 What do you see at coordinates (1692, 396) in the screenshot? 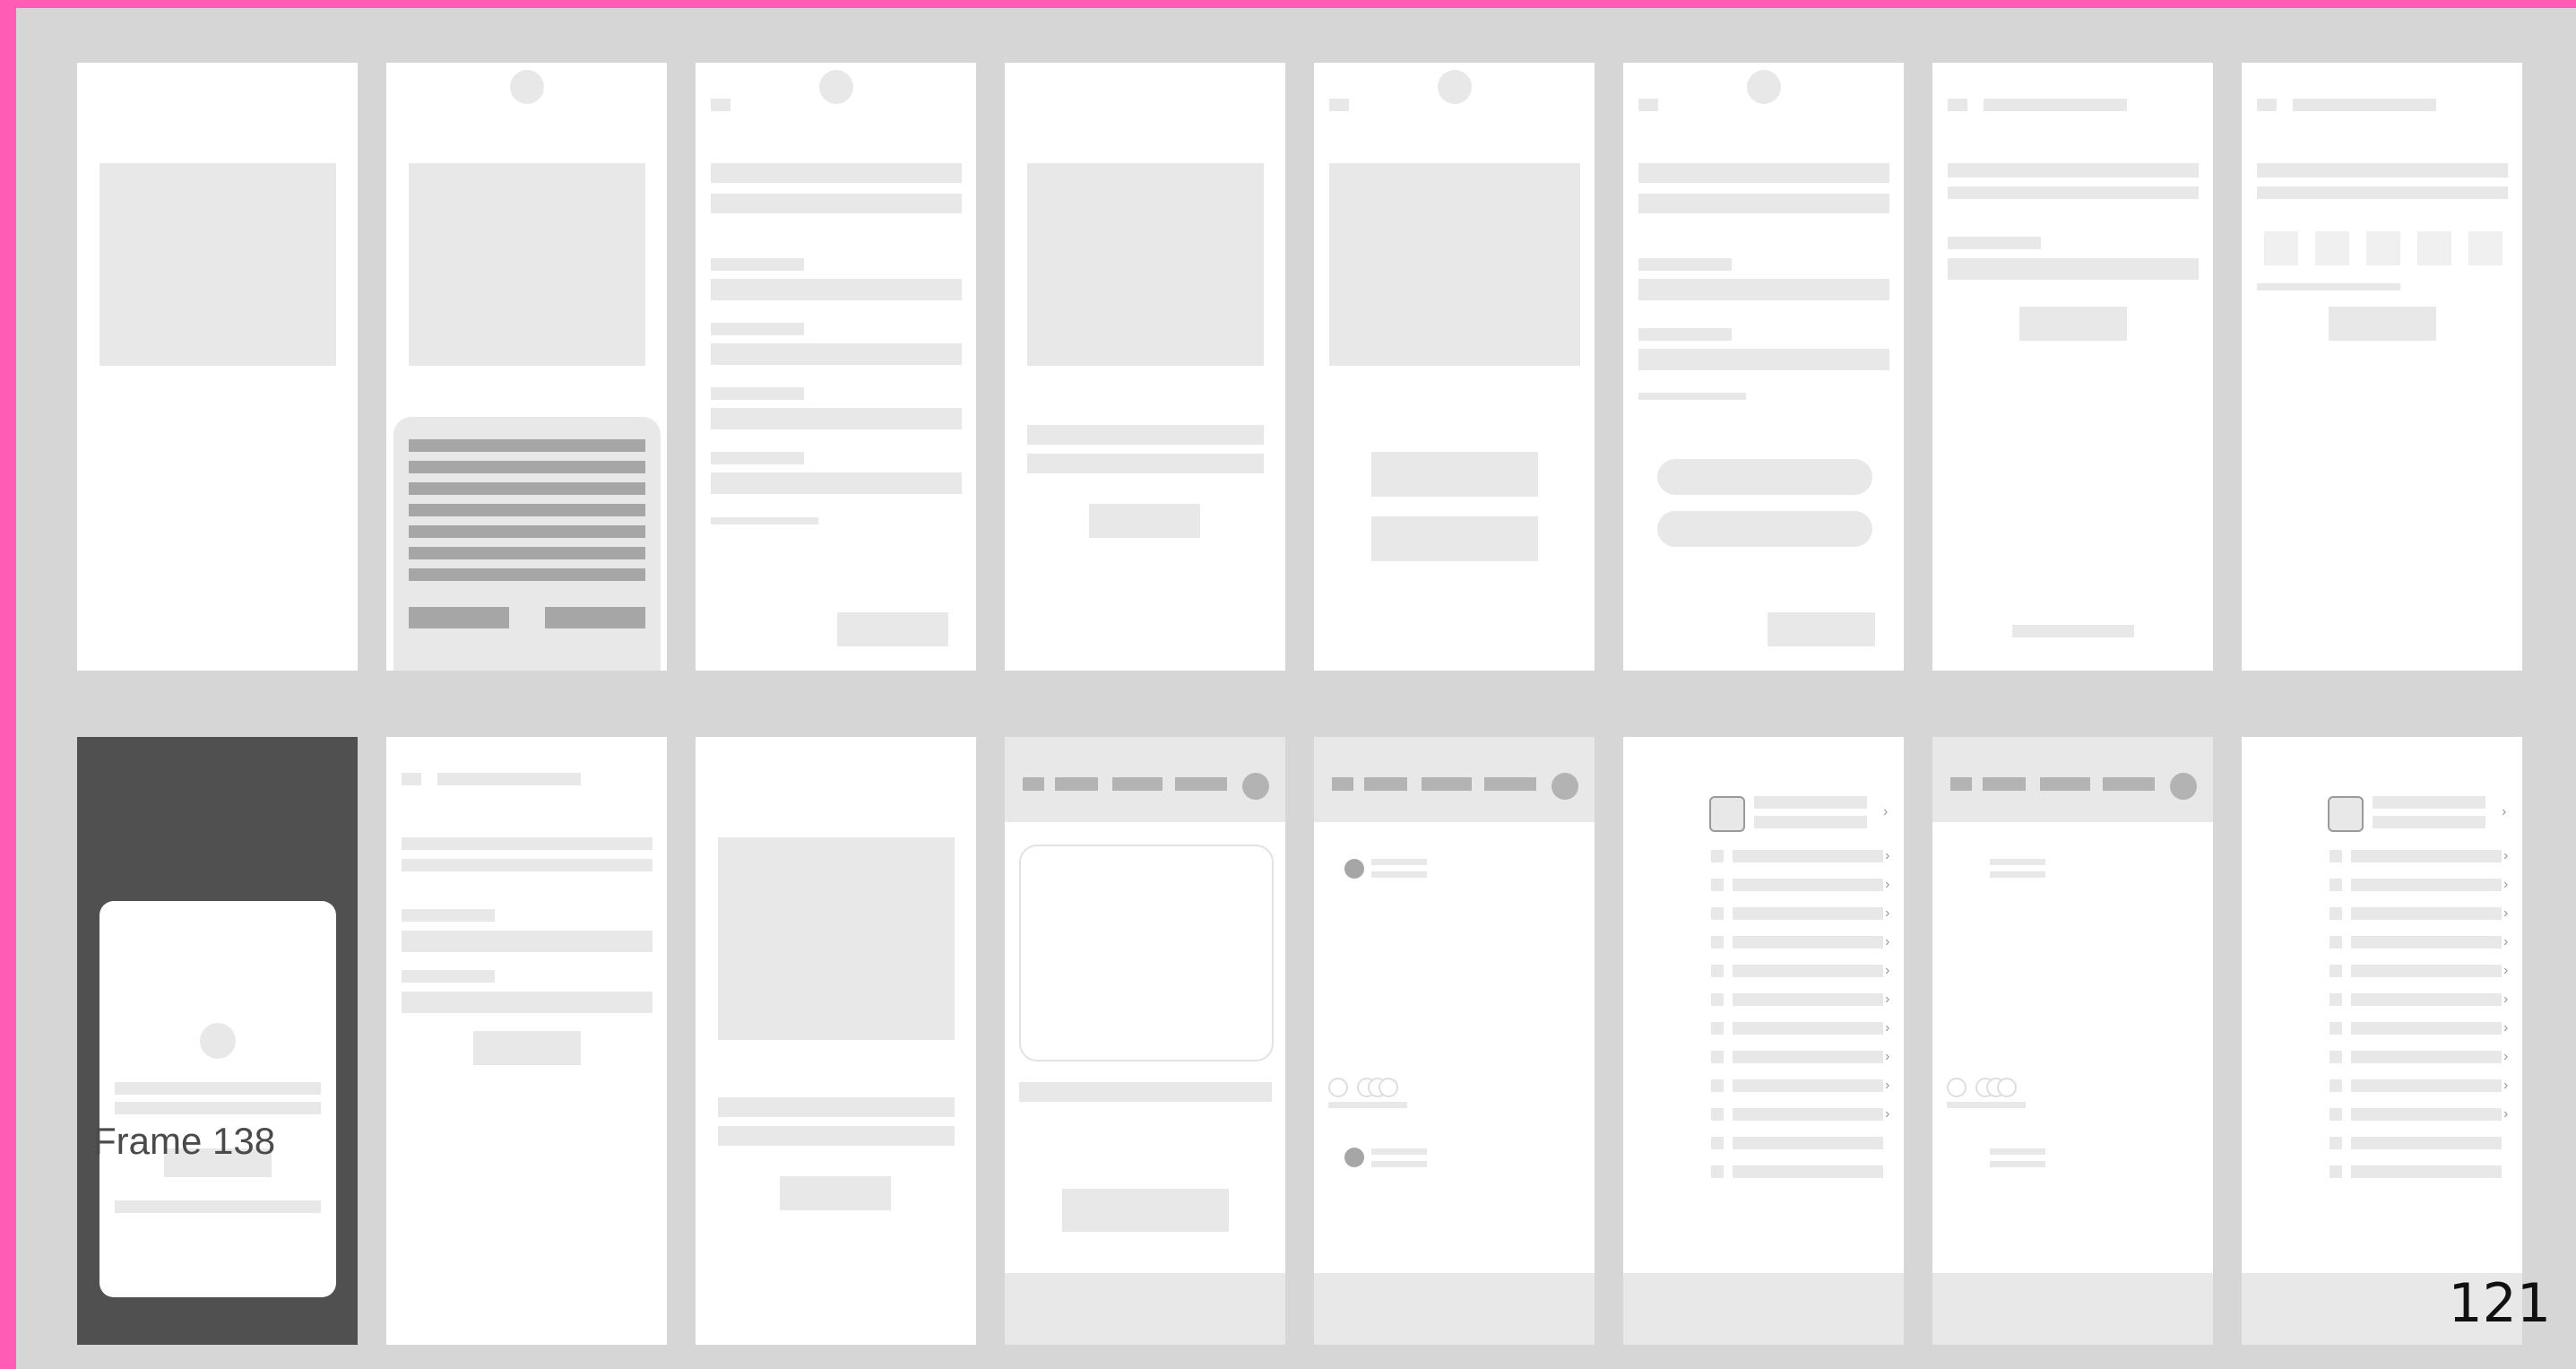
I see `forgot-password-link` at bounding box center [1692, 396].